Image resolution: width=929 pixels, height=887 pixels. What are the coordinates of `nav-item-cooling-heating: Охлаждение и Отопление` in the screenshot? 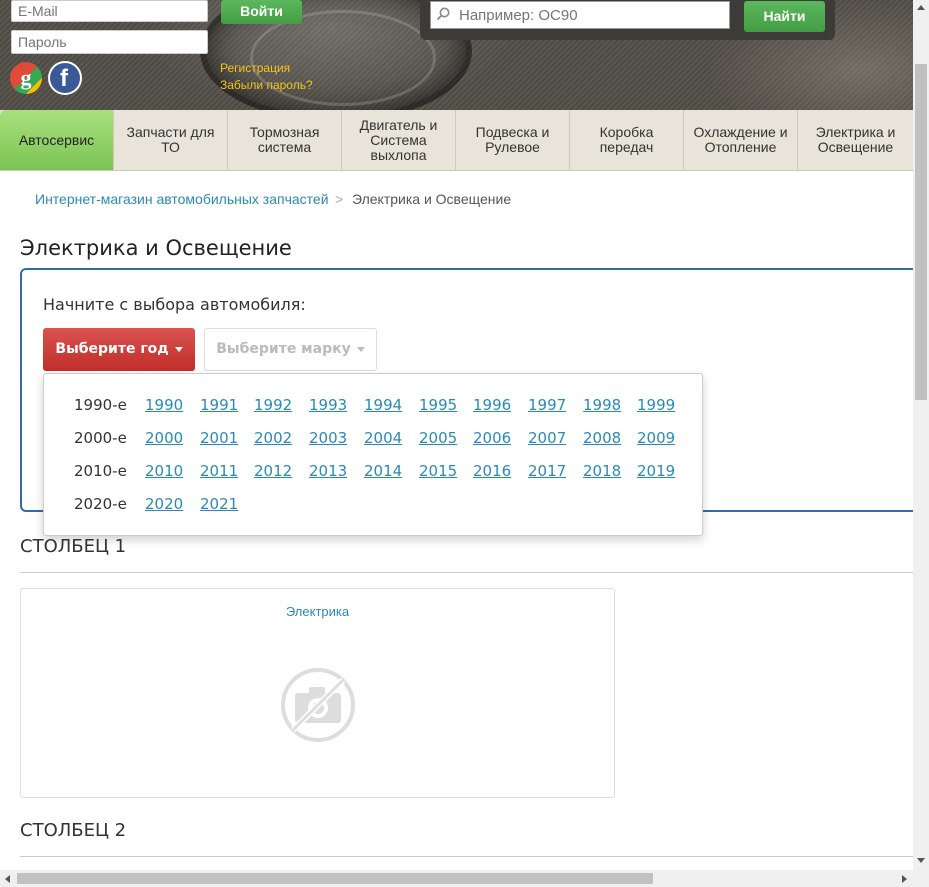 It's located at (741, 140).